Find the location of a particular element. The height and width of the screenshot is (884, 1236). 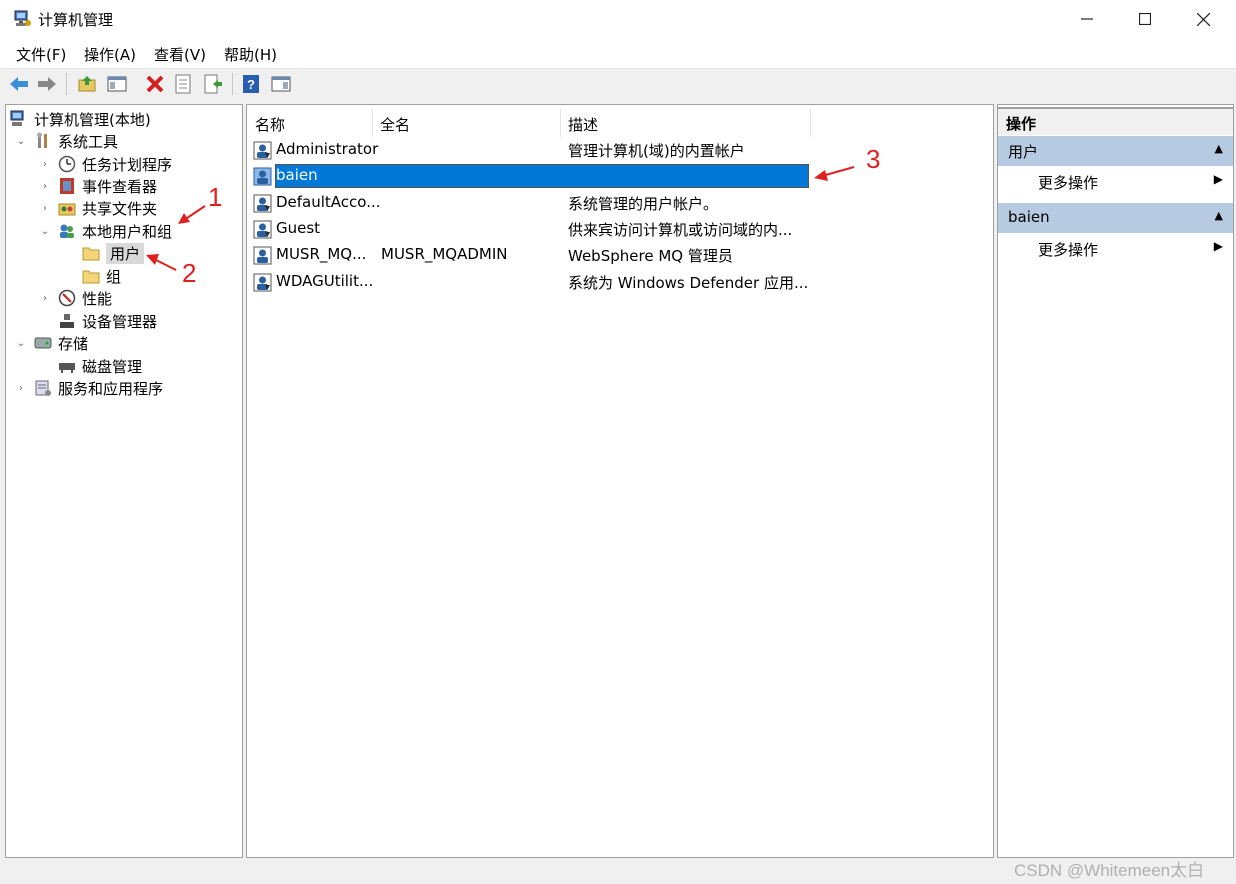

annotation-label-1: 1 is located at coordinates (215, 197).